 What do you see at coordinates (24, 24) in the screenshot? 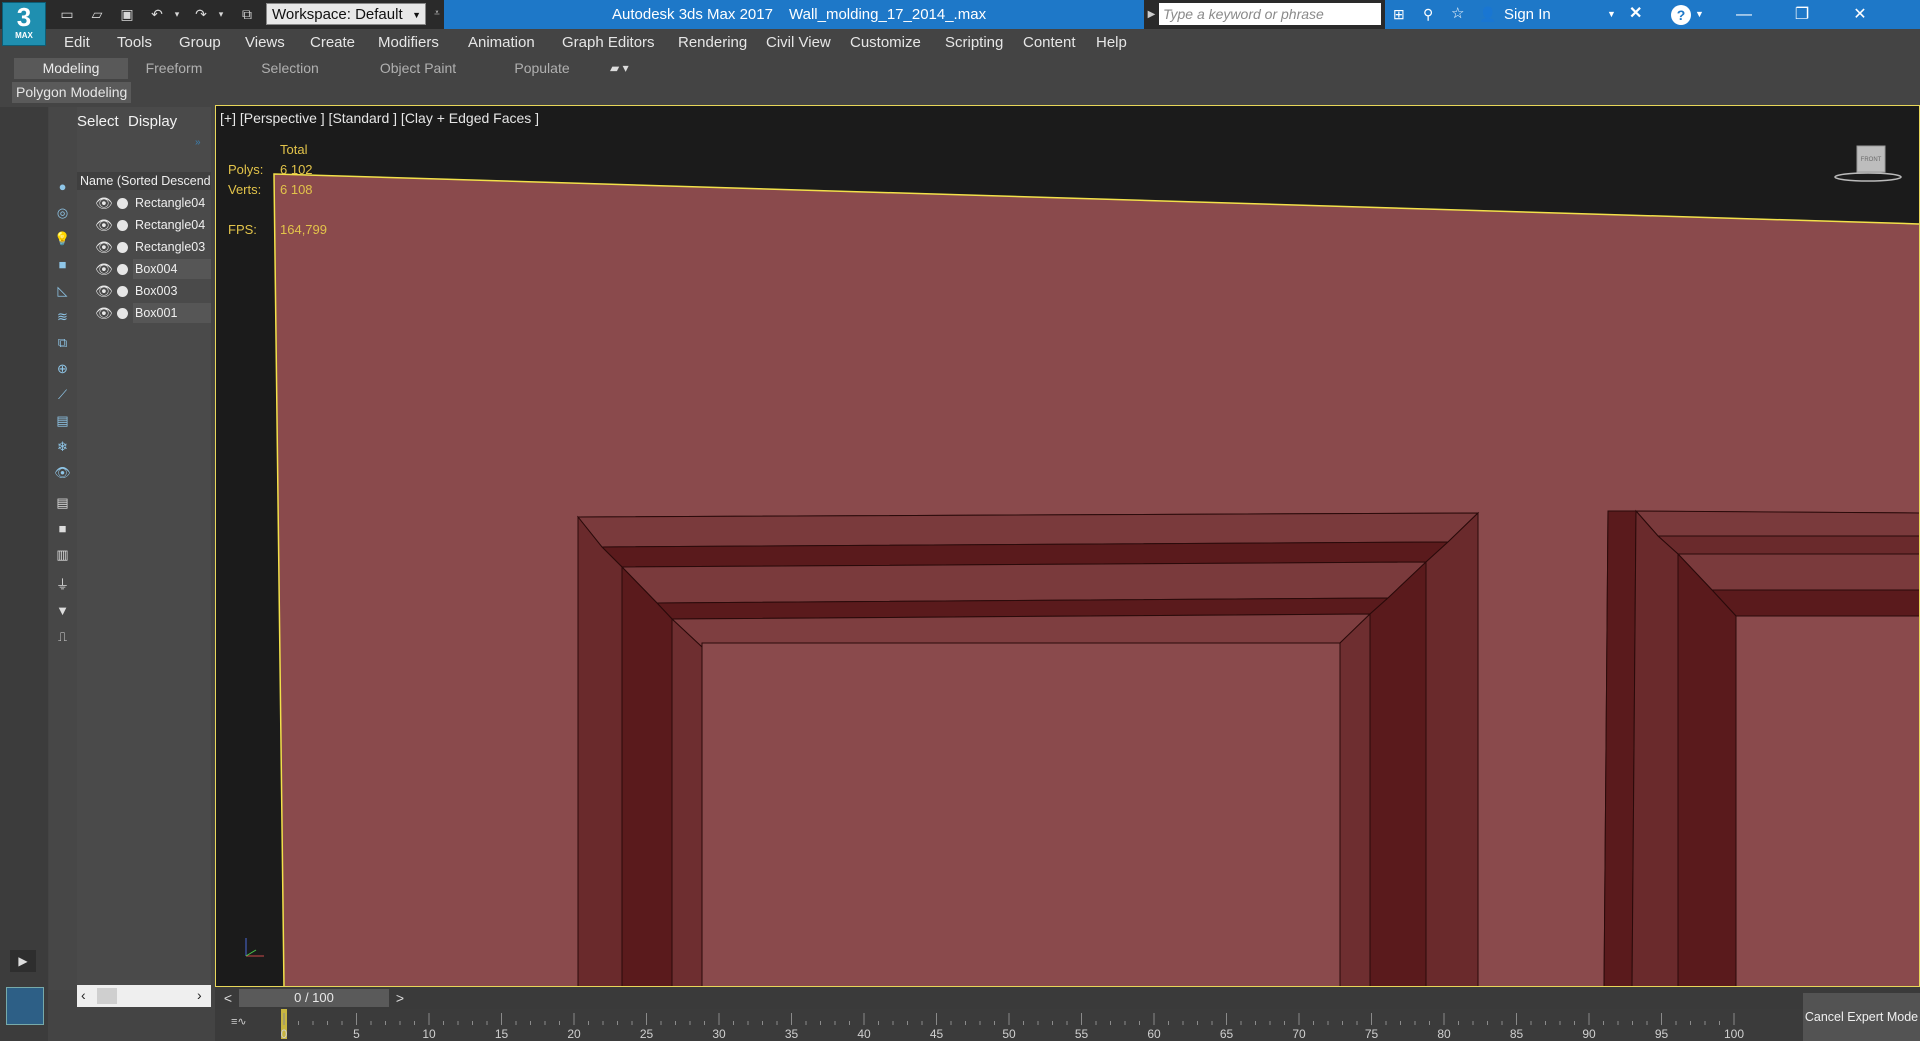
I see `app-logo-button: 3 MAX` at bounding box center [24, 24].